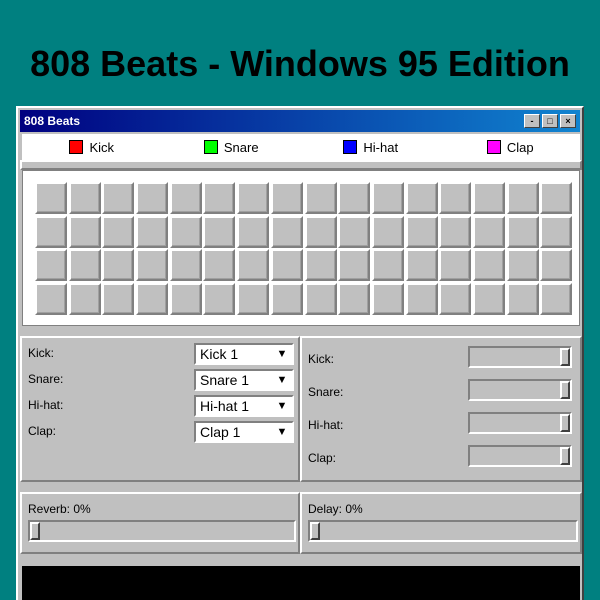 This screenshot has width=600, height=600. What do you see at coordinates (520, 390) in the screenshot?
I see `snare-volume-slider` at bounding box center [520, 390].